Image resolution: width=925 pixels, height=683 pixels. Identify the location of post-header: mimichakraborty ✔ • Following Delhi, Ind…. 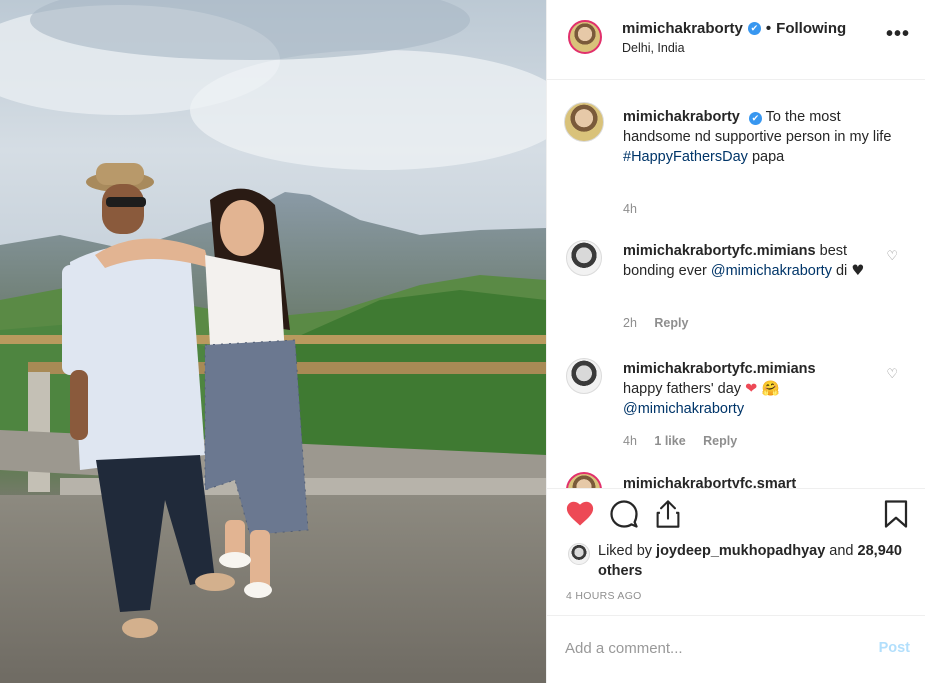
(736, 40).